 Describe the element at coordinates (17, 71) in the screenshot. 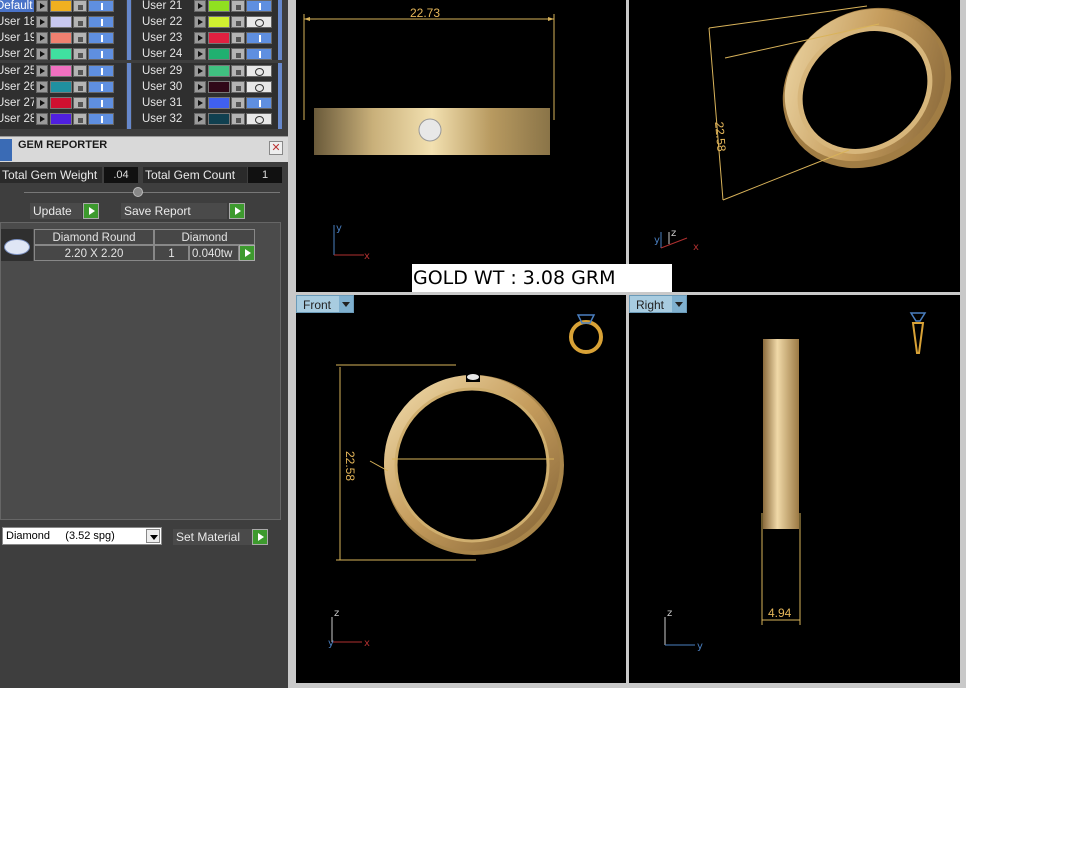

I see `layer-name: User 25` at that location.